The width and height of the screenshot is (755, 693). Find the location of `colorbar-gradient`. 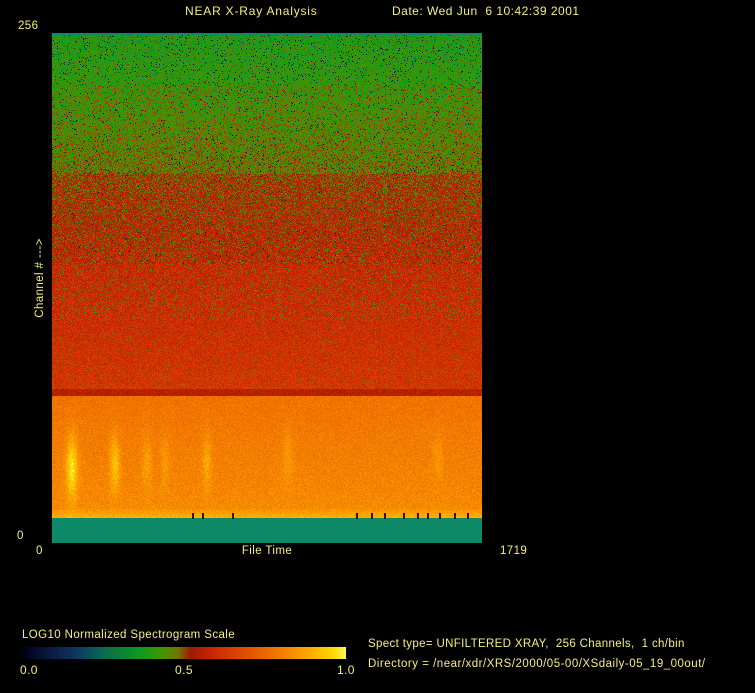

colorbar-gradient is located at coordinates (184, 653).